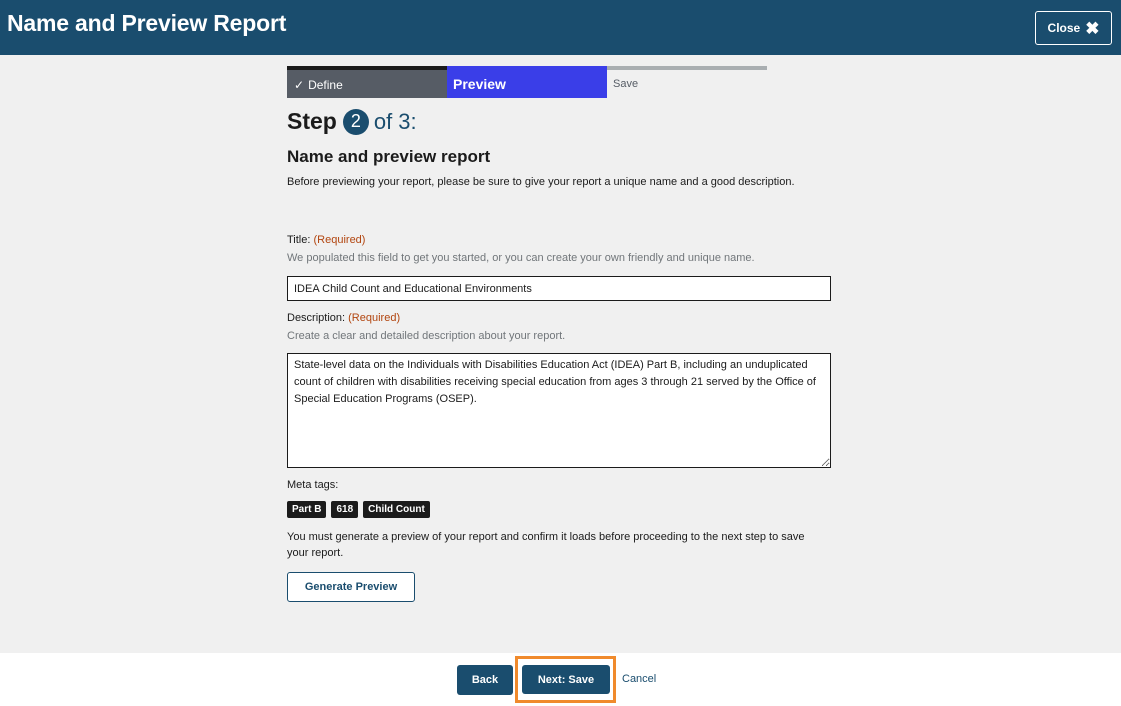 This screenshot has height=706, width=1121. What do you see at coordinates (147, 23) in the screenshot?
I see `dialog-title: Name and Preview Report` at bounding box center [147, 23].